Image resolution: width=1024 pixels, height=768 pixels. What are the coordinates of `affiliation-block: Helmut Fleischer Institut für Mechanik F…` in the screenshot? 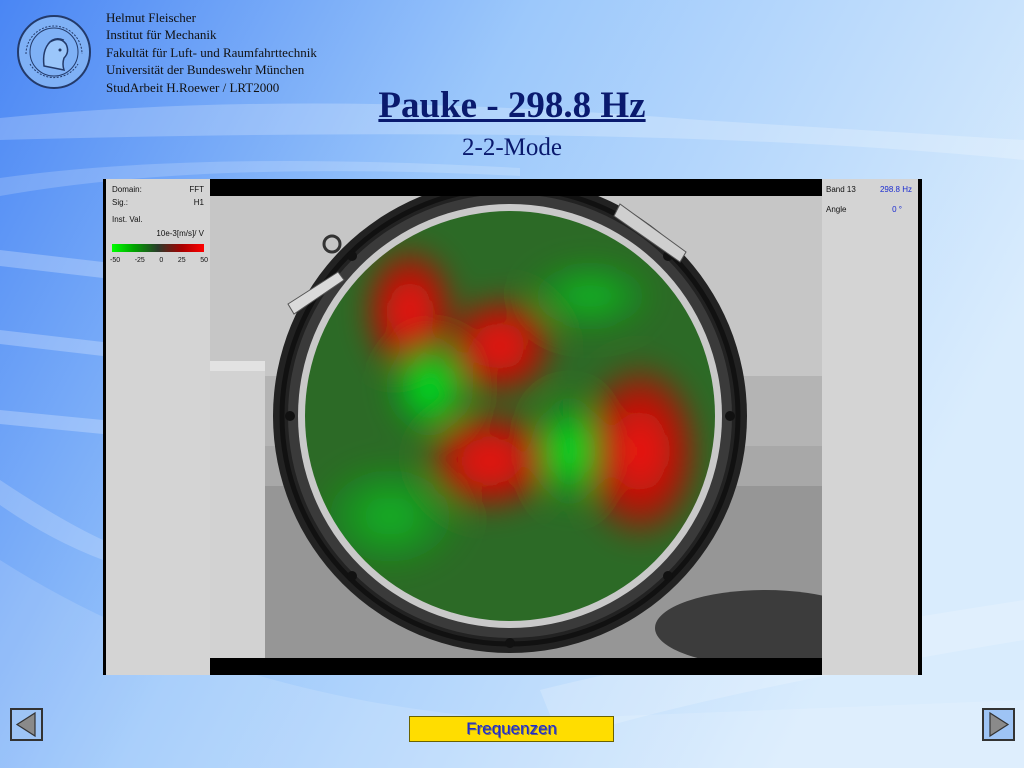 It's located at (211, 52).